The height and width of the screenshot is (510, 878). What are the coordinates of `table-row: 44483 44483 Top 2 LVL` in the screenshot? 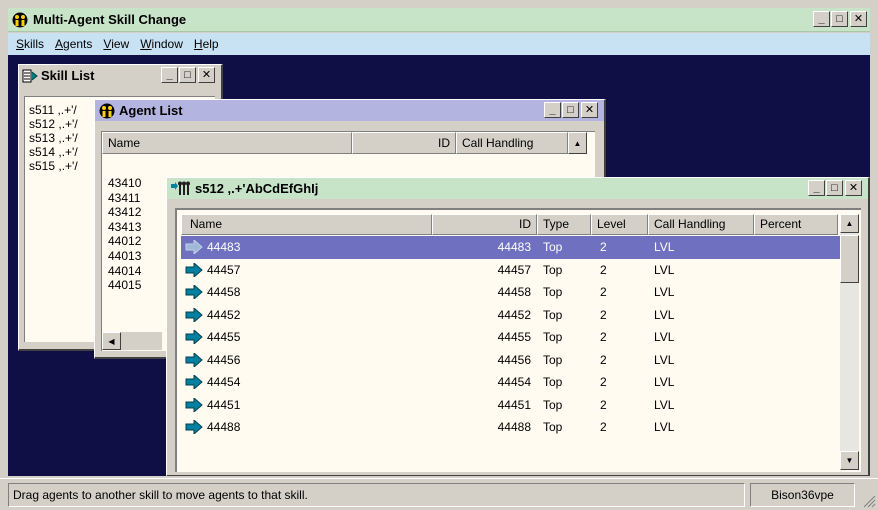 It's located at (511, 247).